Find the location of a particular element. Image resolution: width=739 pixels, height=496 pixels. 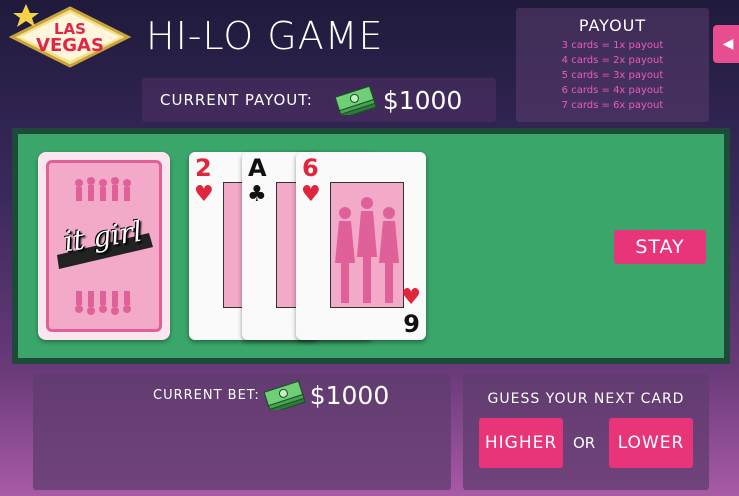

payout-line: 6 cards = 4x payout is located at coordinates (612, 90).